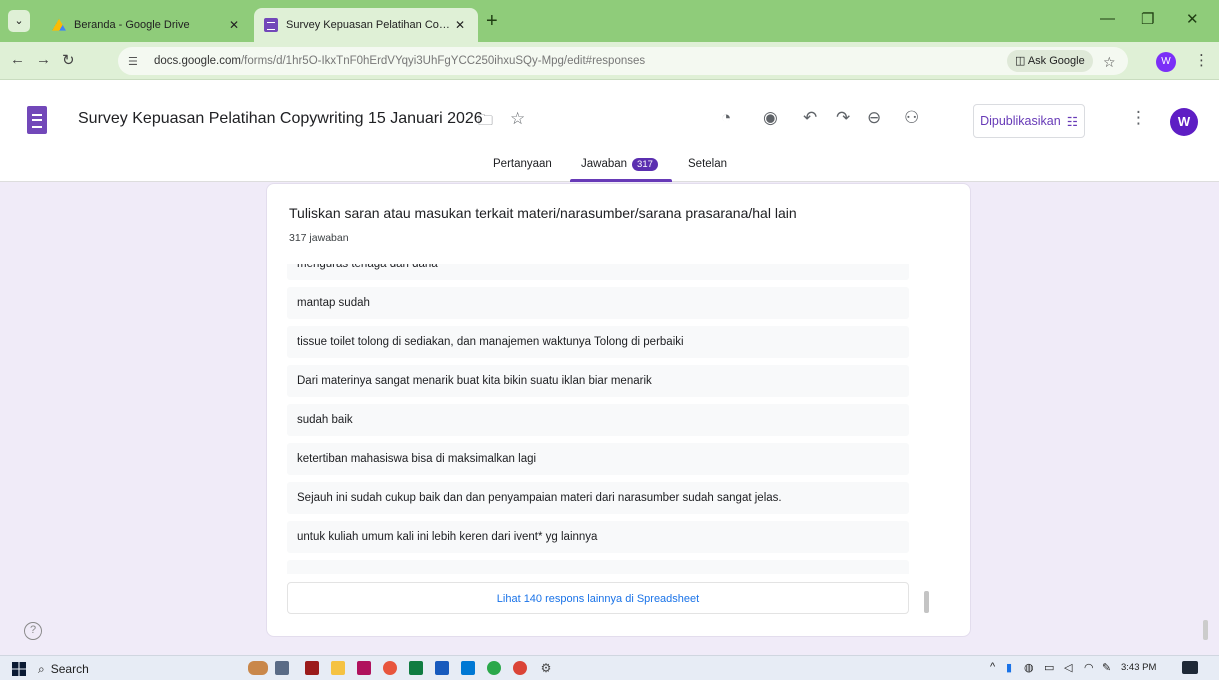 This screenshot has height=680, width=1219. I want to click on ask-google-label: Ask Google, so click(1056, 61).